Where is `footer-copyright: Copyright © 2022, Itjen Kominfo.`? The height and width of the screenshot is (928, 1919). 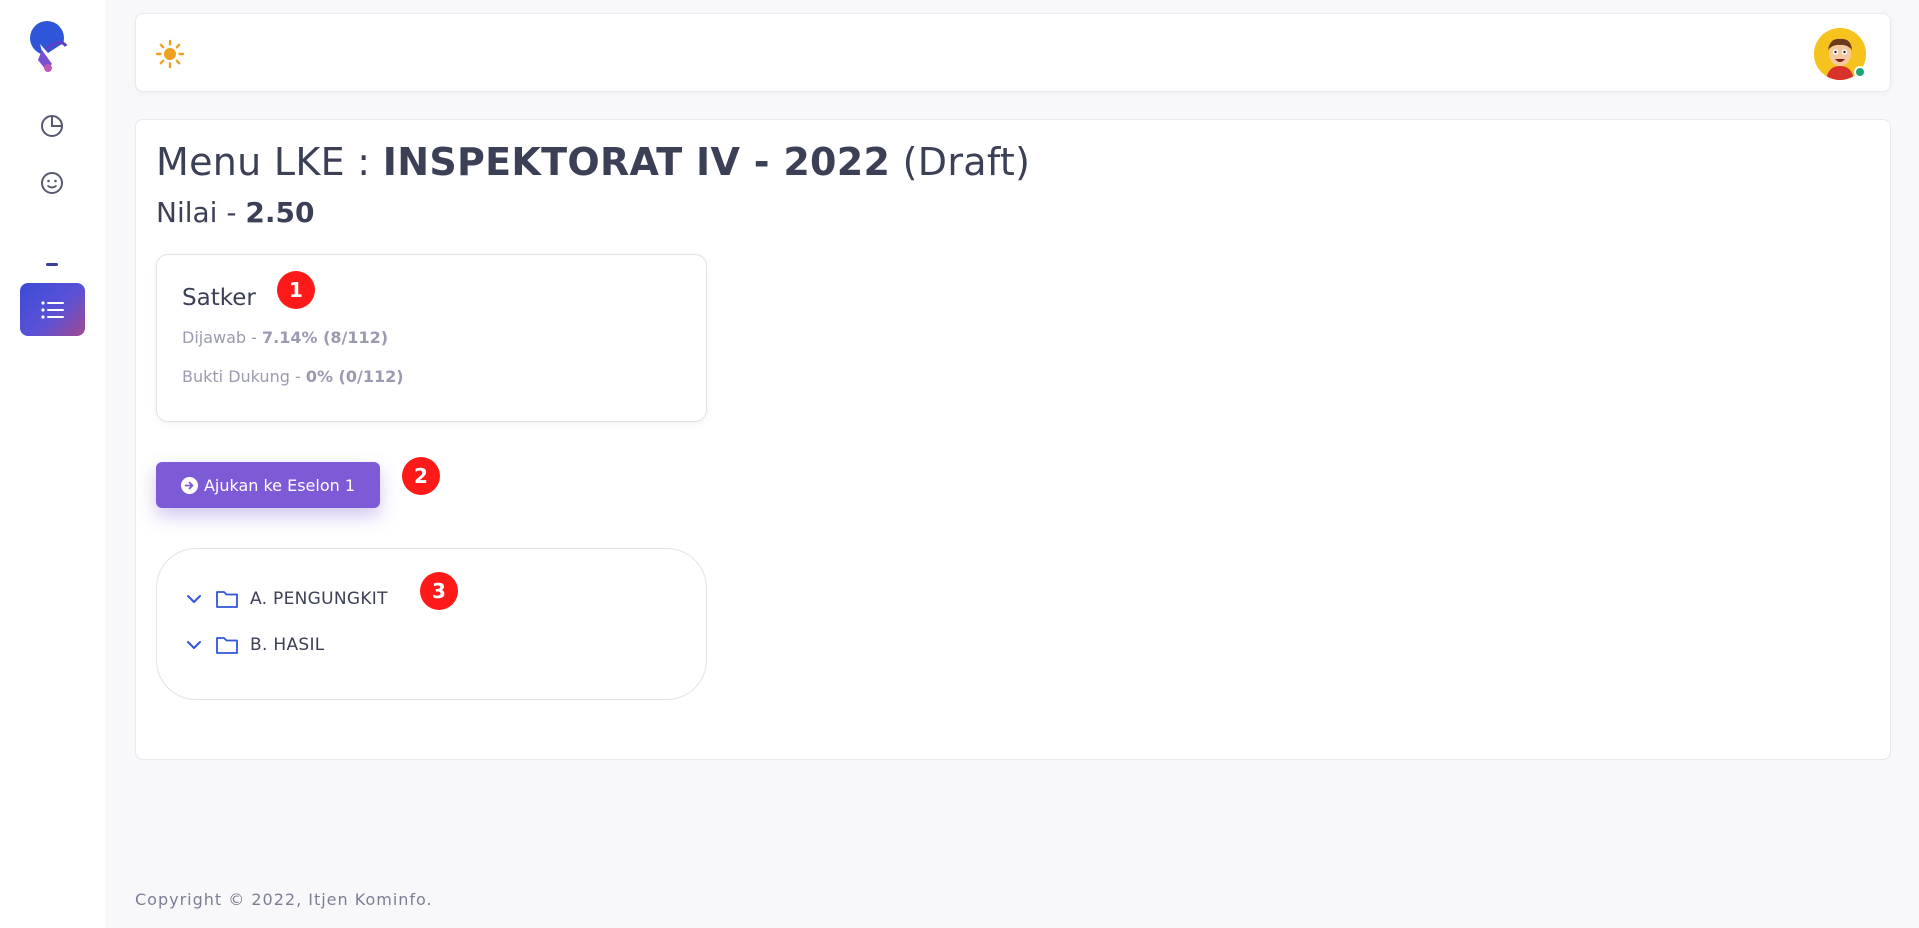 footer-copyright: Copyright © 2022, Itjen Kominfo. is located at coordinates (284, 899).